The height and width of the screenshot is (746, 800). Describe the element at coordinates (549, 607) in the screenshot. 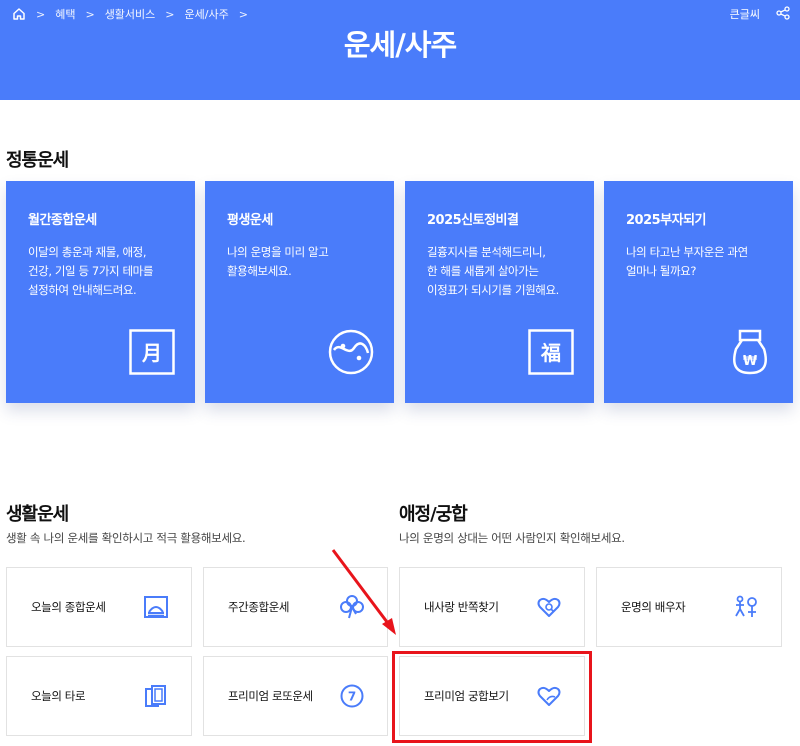

I see `heart-search-icon` at that location.